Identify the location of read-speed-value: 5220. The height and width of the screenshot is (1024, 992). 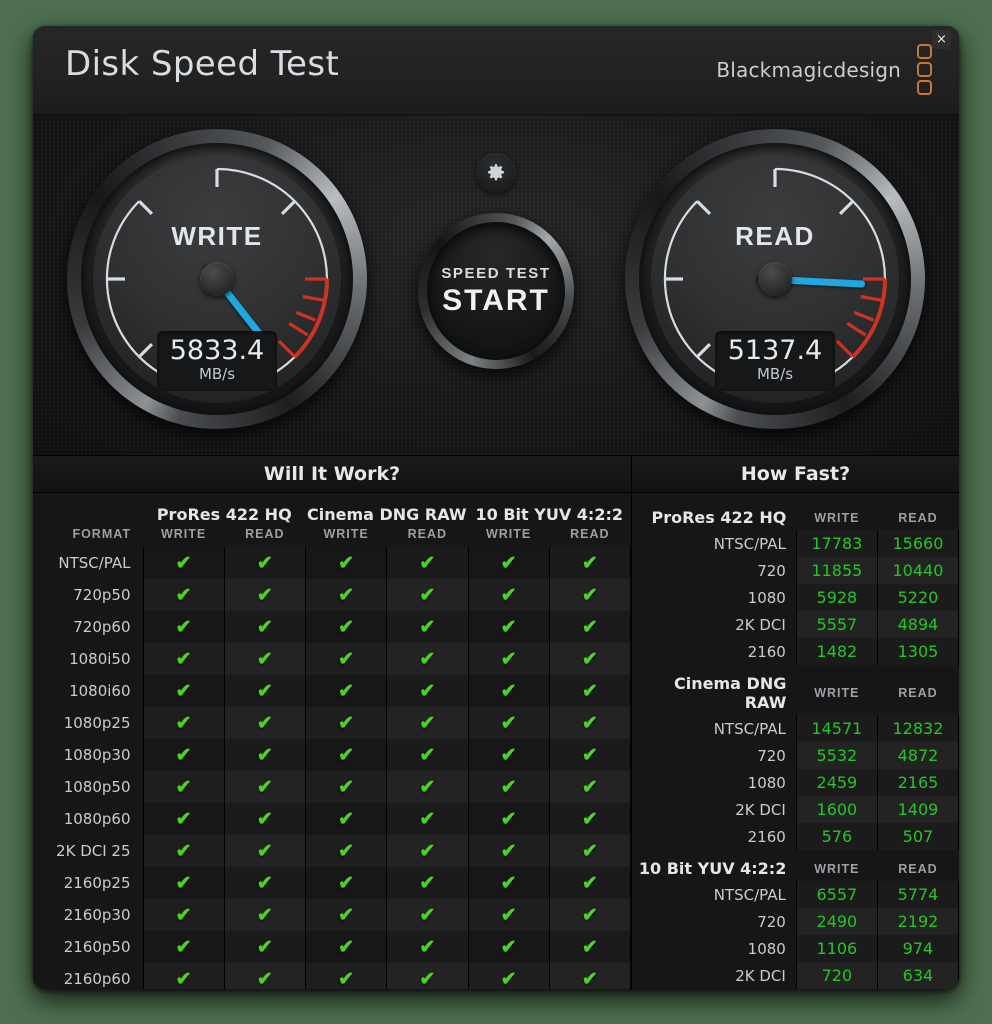
(917, 597).